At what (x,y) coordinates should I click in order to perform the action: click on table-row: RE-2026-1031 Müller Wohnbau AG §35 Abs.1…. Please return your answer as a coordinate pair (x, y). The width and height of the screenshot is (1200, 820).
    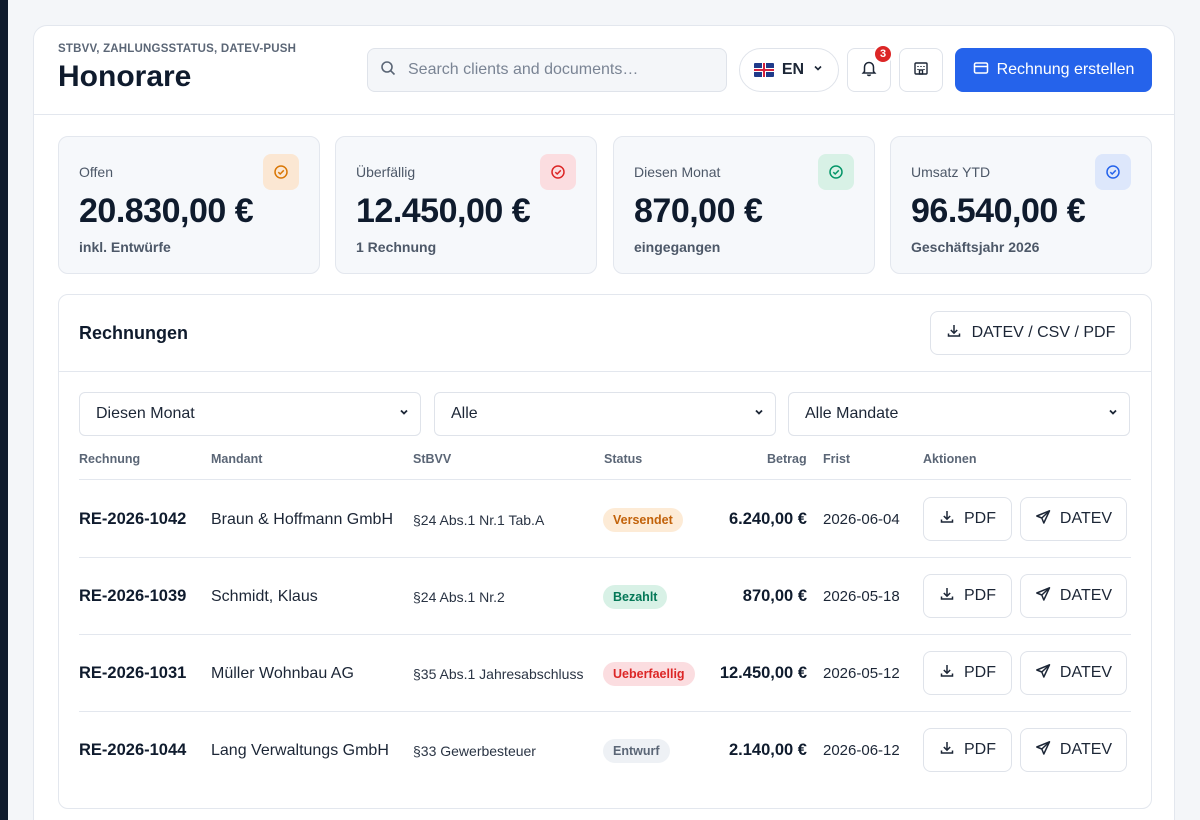
    Looking at the image, I should click on (605, 673).